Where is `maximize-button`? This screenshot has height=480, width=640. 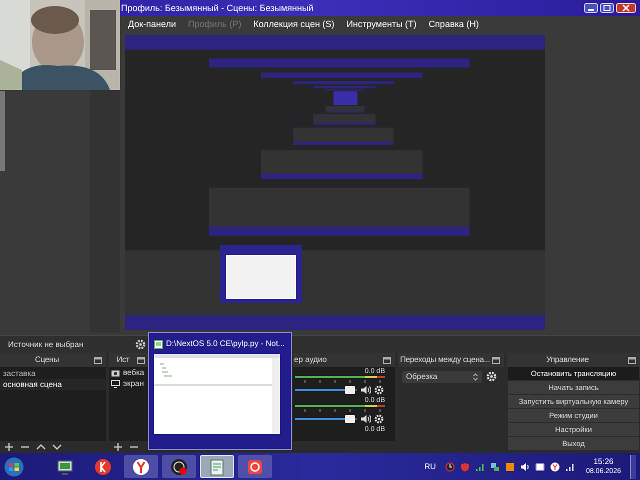
maximize-button is located at coordinates (607, 8).